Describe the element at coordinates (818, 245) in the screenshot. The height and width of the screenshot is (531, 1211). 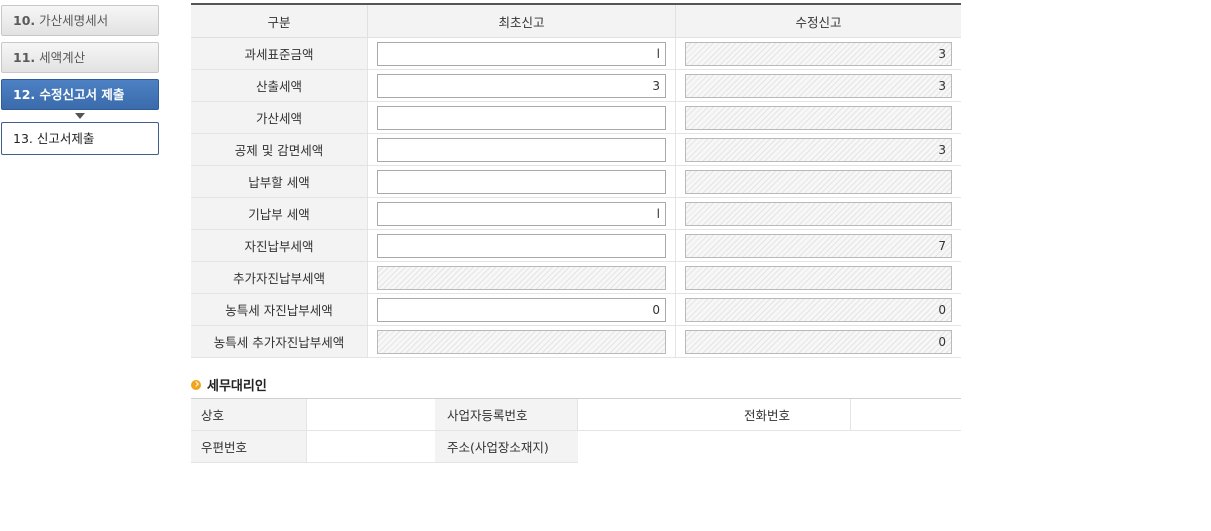
I see `amended-value-field: 7` at that location.